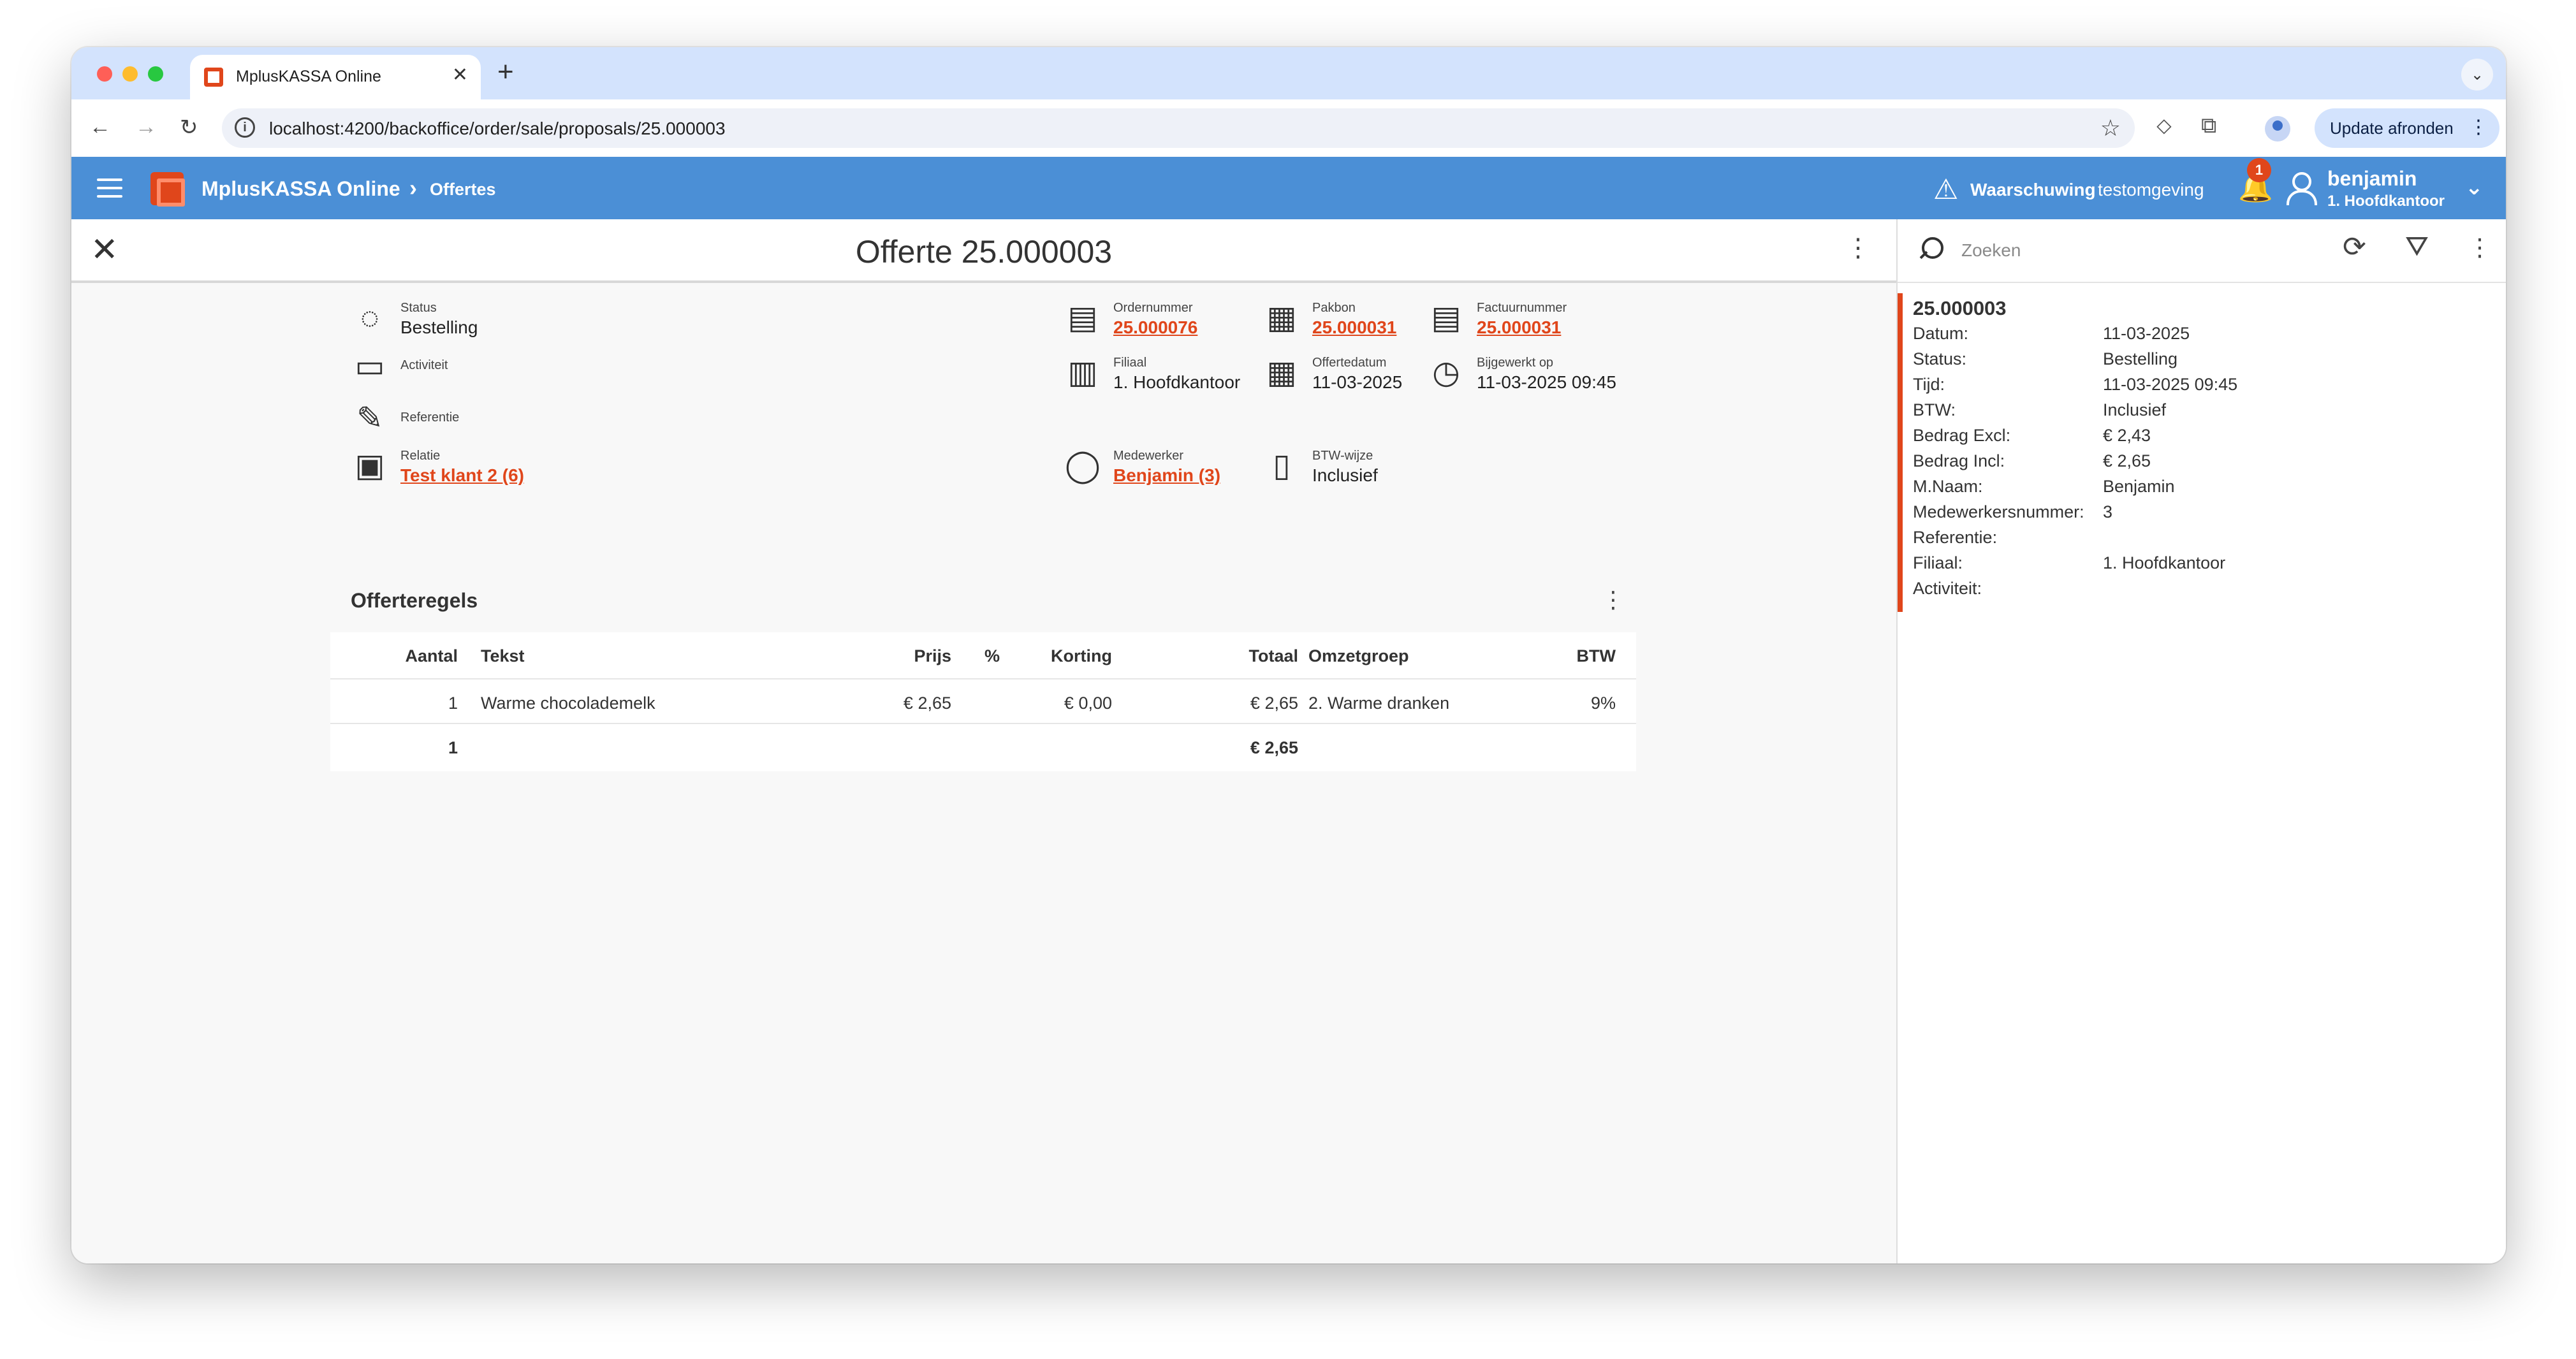 The height and width of the screenshot is (1359, 2576). Describe the element at coordinates (1940, 359) in the screenshot. I see `card-key: Status:` at that location.